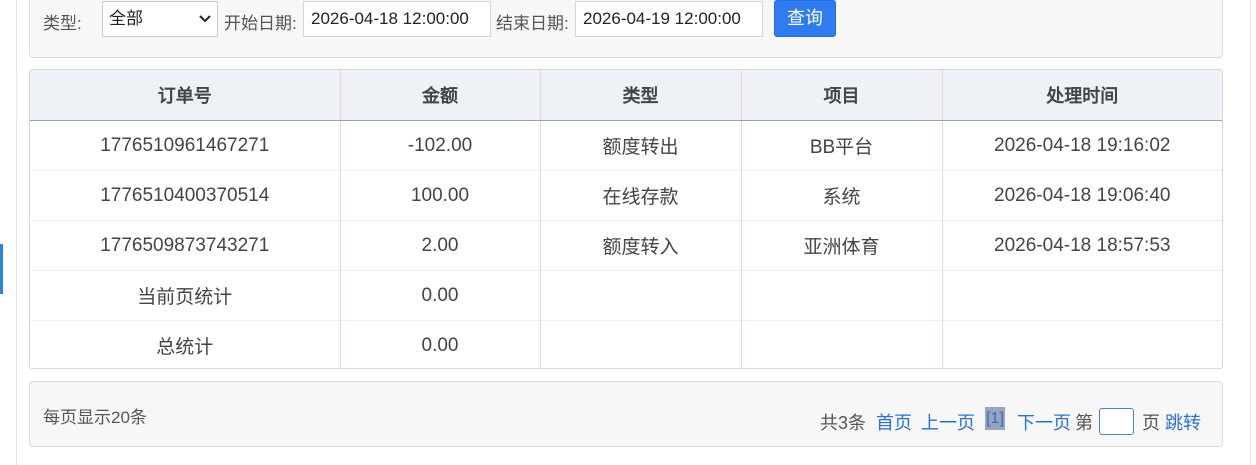  I want to click on page-number-input, so click(1116, 421).